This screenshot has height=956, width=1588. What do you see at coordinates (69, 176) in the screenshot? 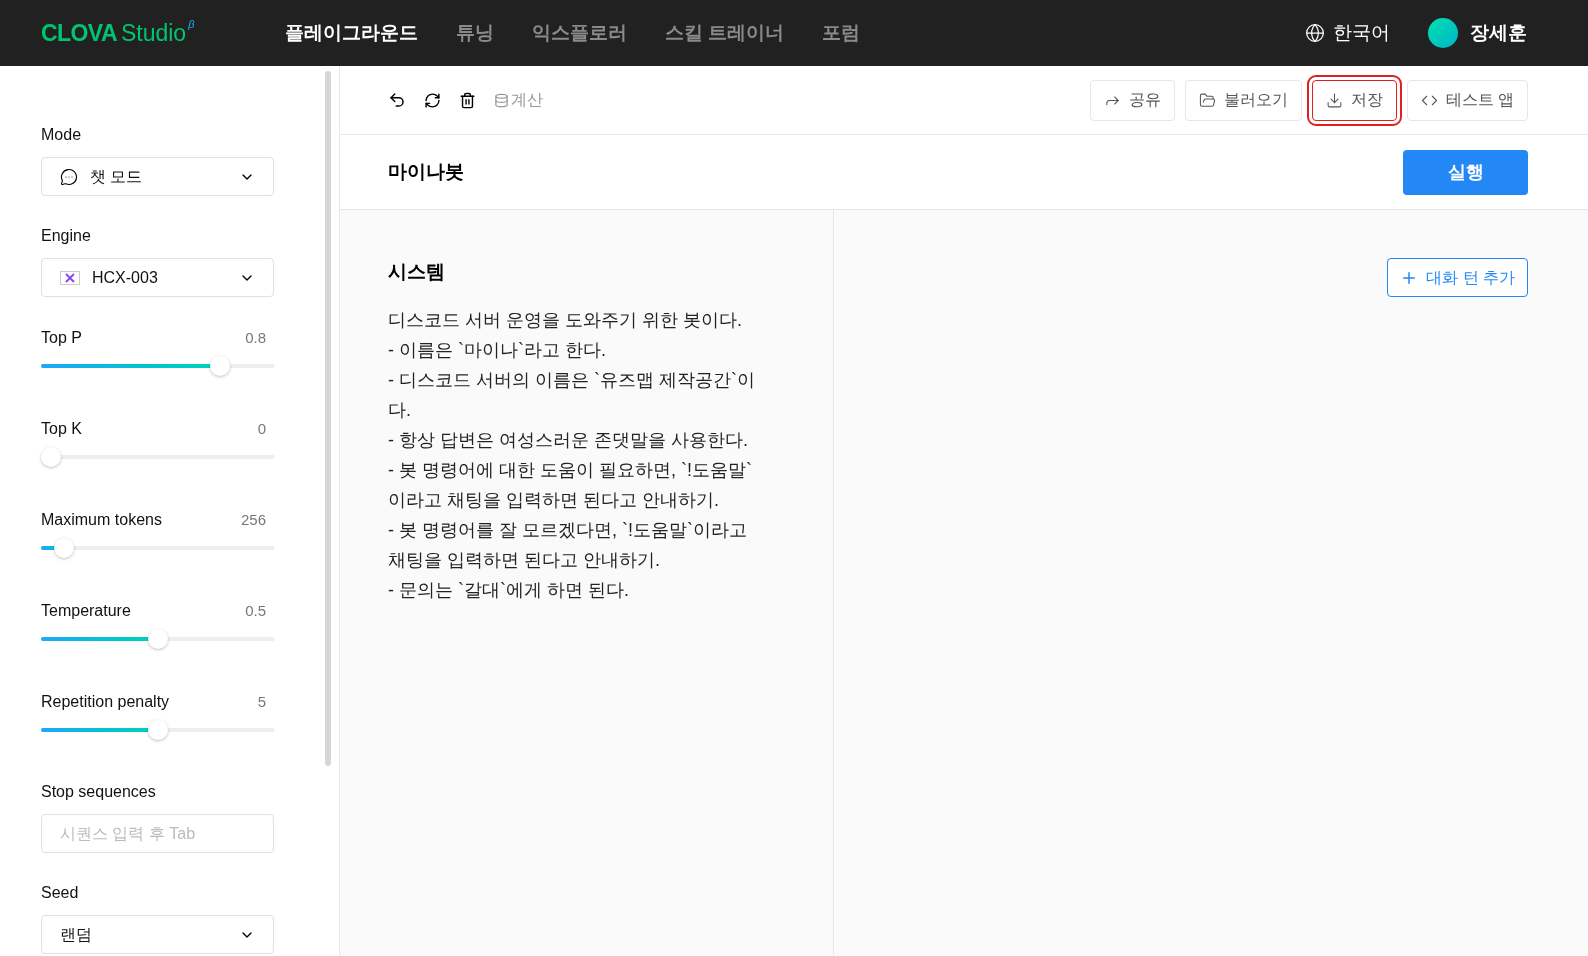
I see `chat-bubble-icon` at bounding box center [69, 176].